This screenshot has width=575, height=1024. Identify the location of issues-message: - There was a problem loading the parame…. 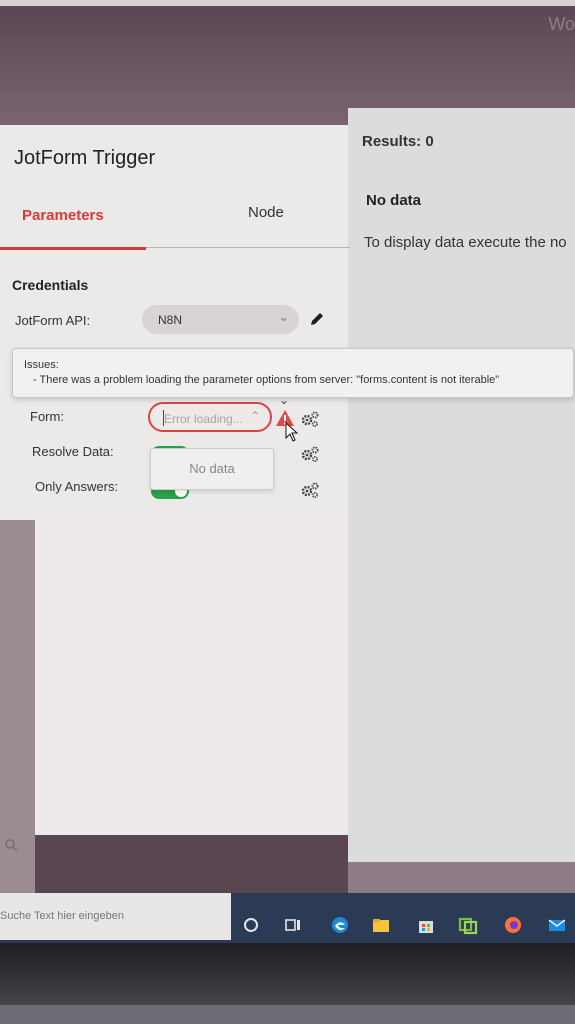
(266, 380).